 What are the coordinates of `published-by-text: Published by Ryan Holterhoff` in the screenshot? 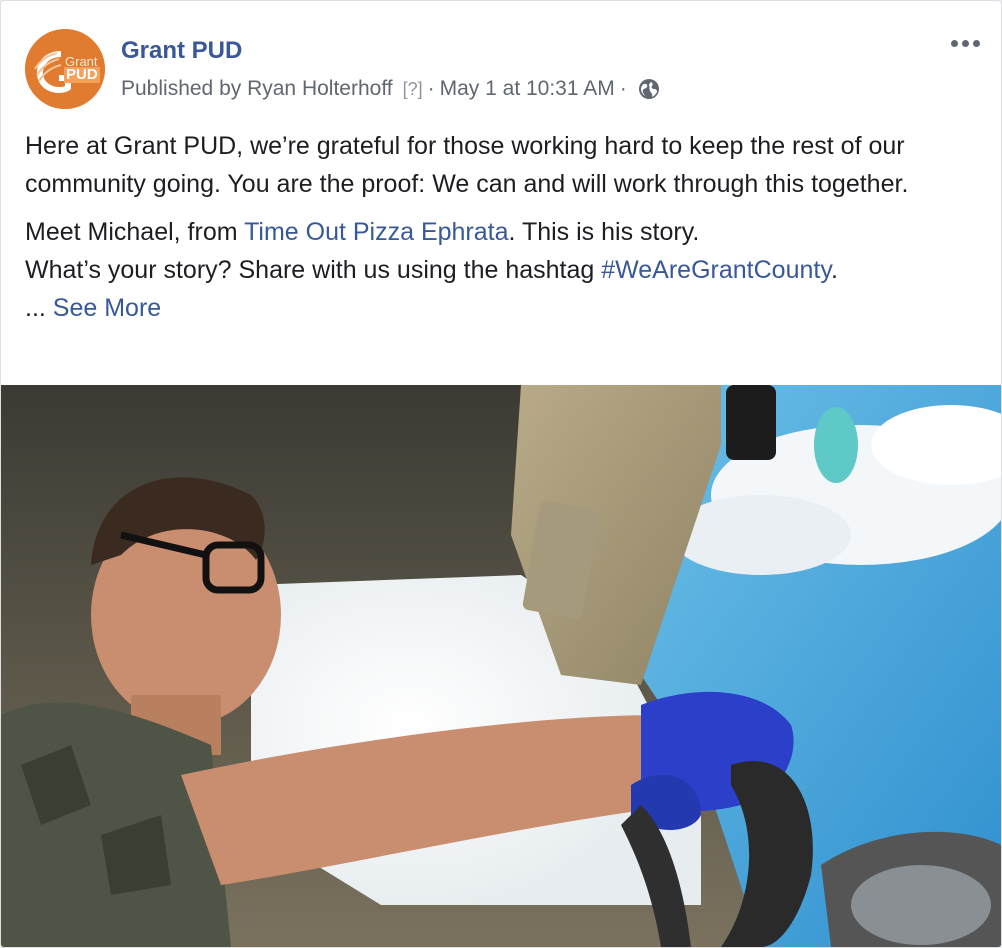 It's located at (257, 89).